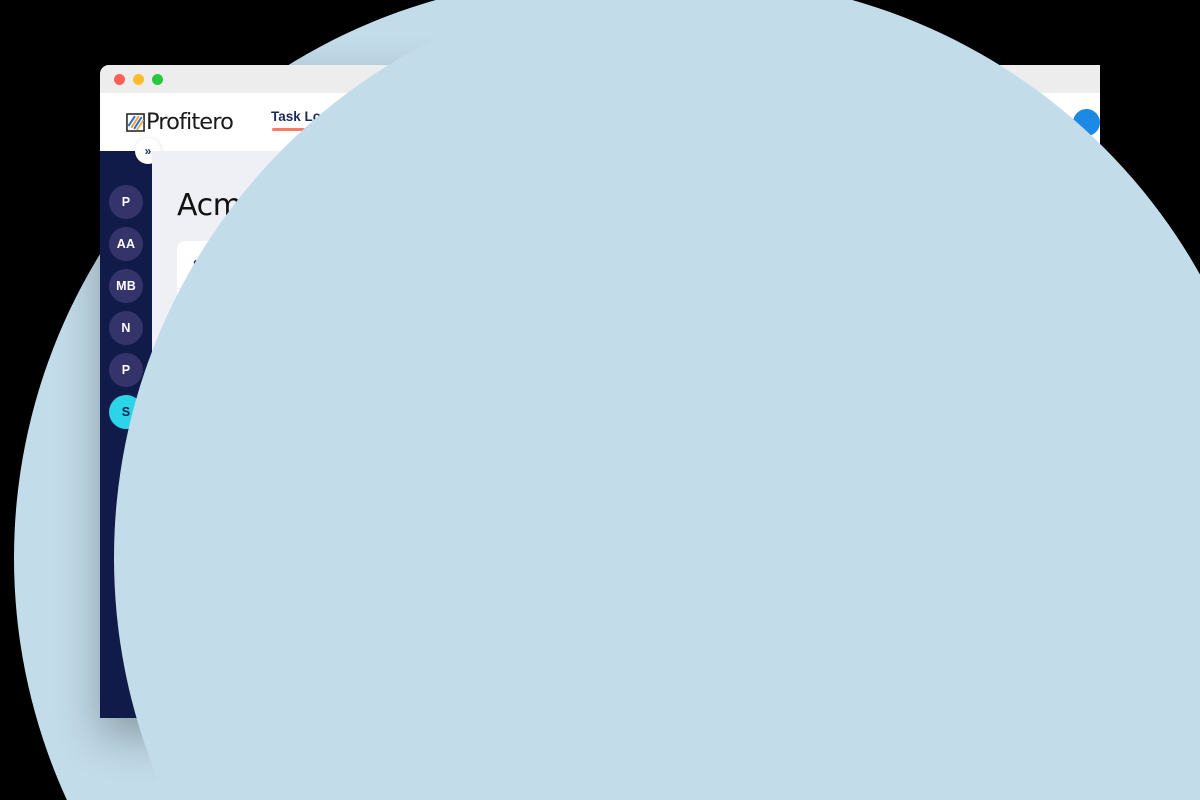 The image size is (1200, 800). I want to click on zoom-window-button, so click(157, 79).